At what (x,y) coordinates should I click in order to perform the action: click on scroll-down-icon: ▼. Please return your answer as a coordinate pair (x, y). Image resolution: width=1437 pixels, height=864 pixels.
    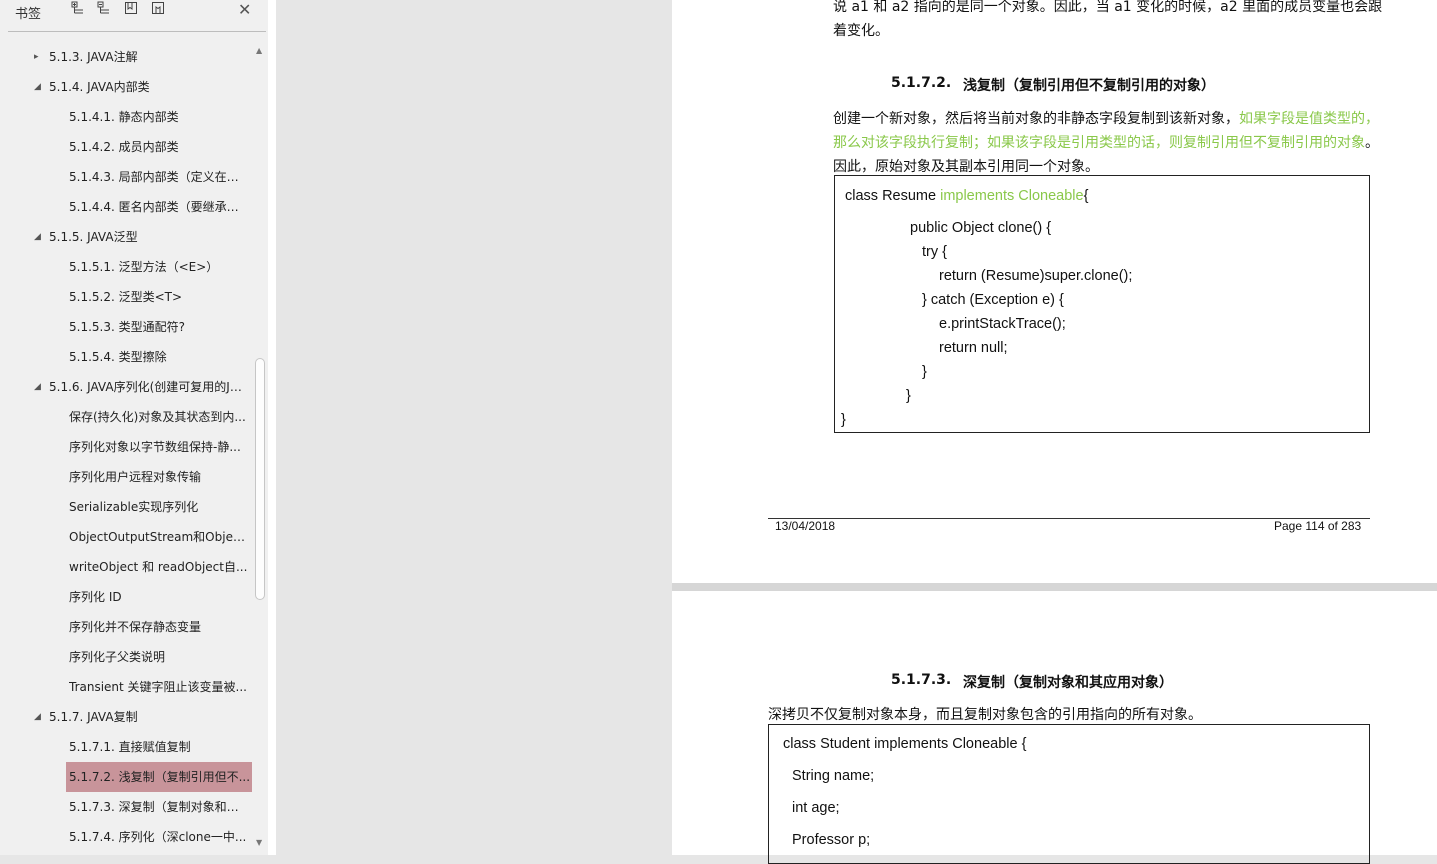
    Looking at the image, I should click on (259, 842).